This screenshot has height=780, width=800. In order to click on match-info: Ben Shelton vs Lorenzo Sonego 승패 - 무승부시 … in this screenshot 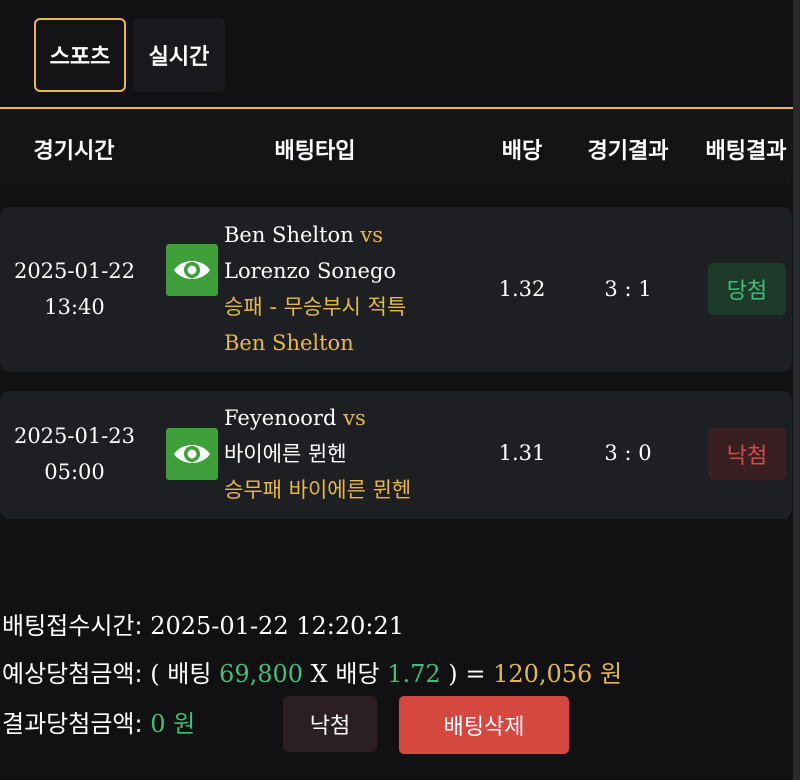, I will do `click(354, 289)`.